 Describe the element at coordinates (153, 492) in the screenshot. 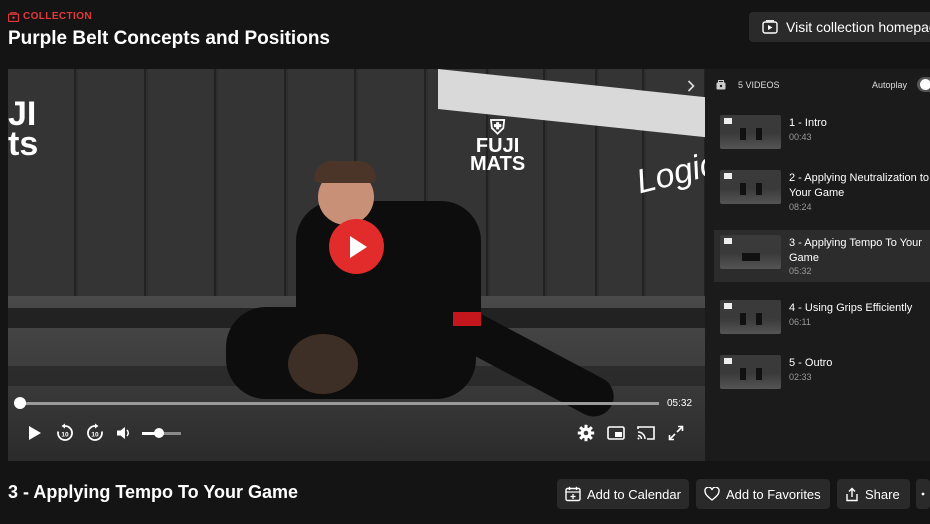

I see `video-title: 3 - Applying Tempo To Your Game` at that location.